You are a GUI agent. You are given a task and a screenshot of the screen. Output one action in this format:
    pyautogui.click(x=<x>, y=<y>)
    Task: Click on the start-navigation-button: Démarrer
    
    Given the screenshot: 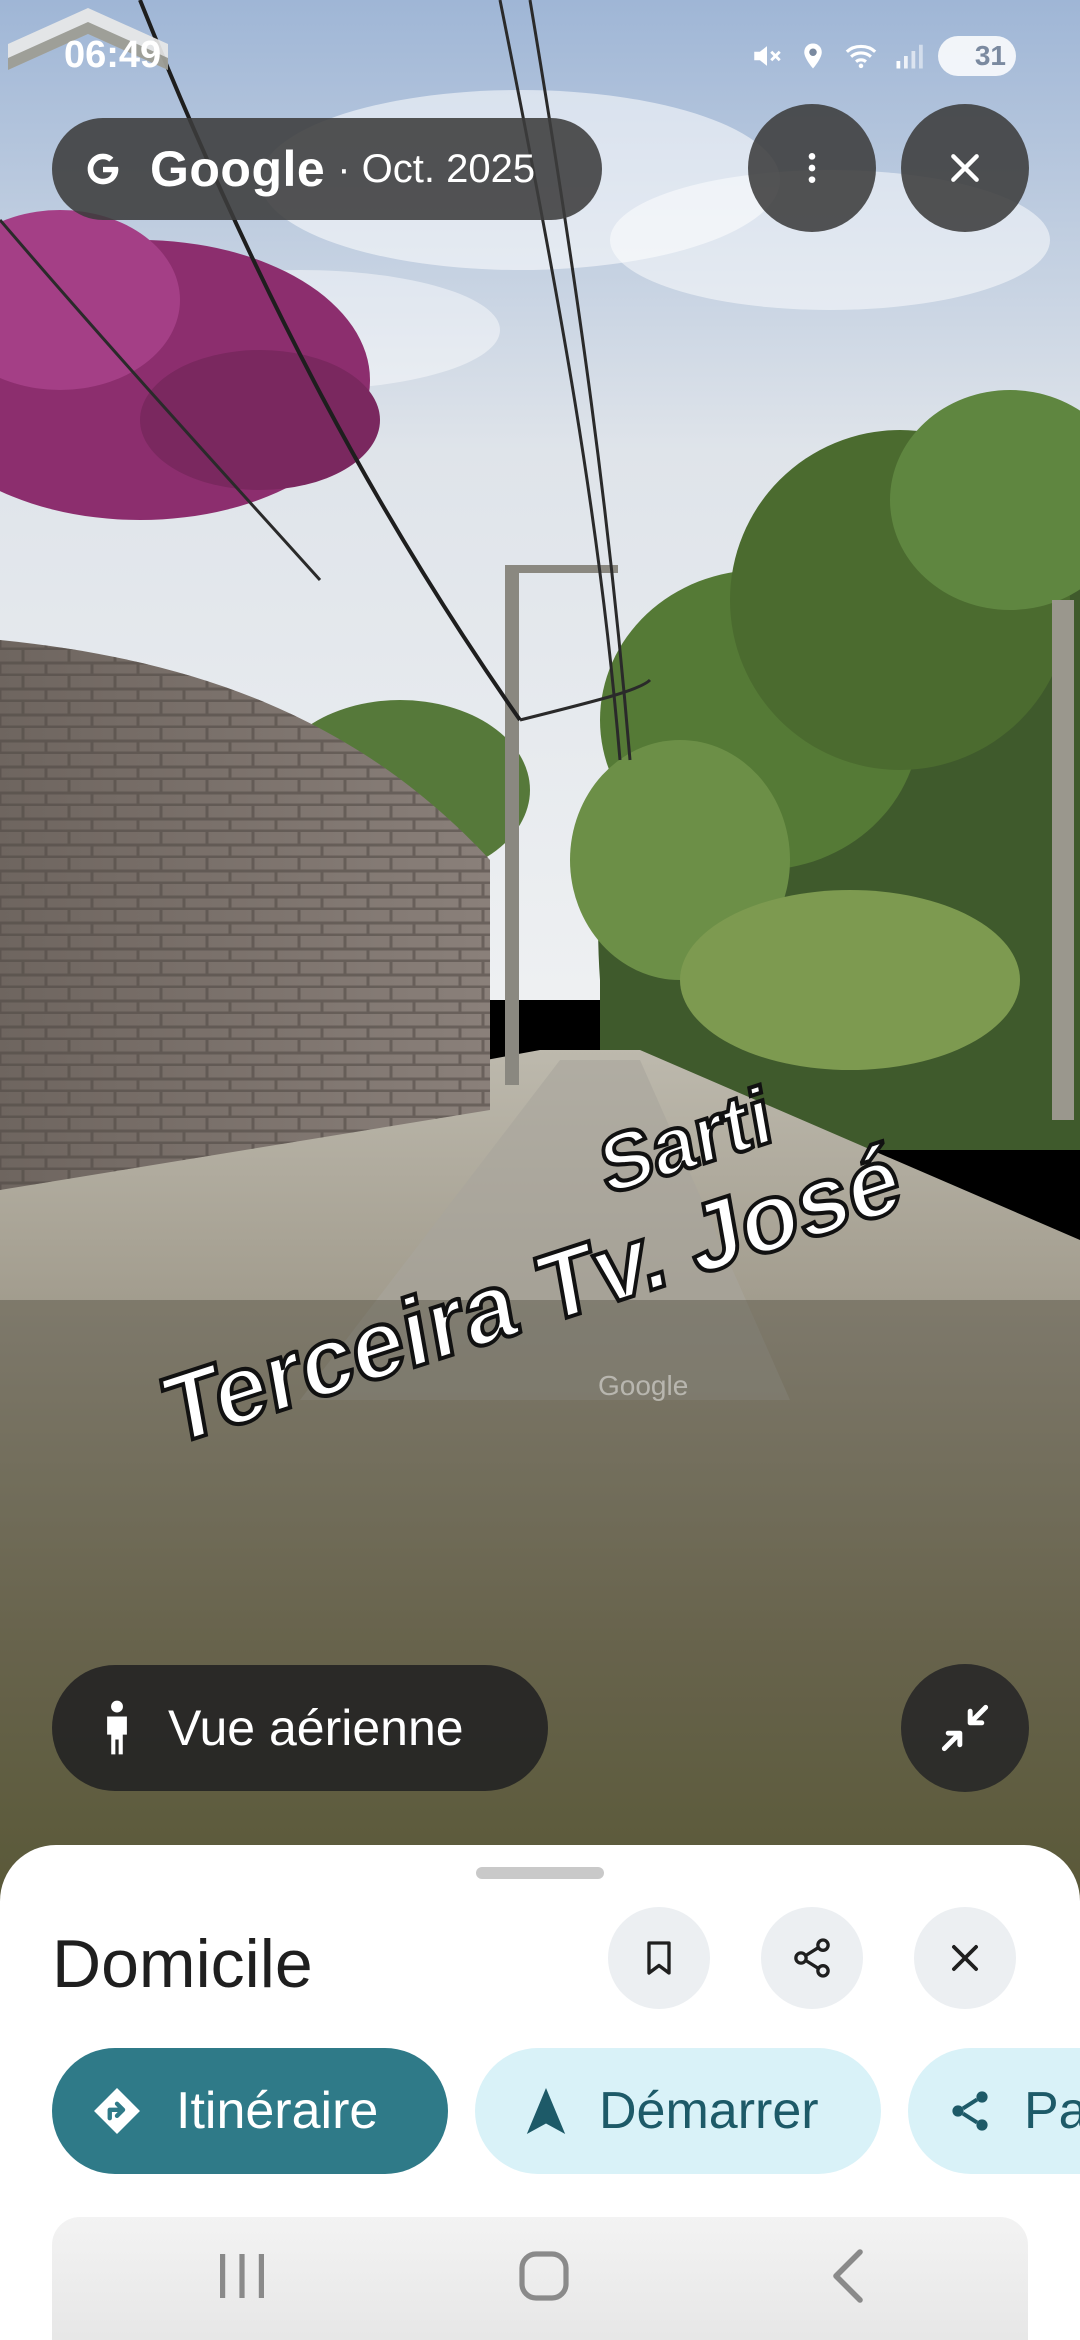 What is the action you would take?
    pyautogui.click(x=678, y=2111)
    